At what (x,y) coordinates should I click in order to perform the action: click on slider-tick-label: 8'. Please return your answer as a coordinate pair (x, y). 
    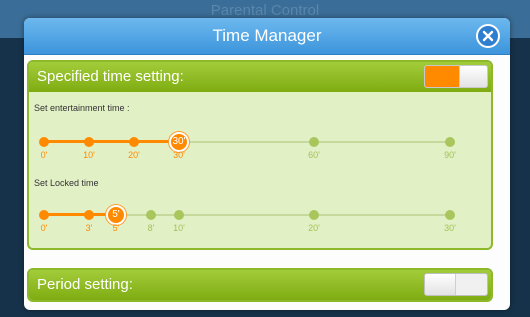
    Looking at the image, I should click on (151, 228).